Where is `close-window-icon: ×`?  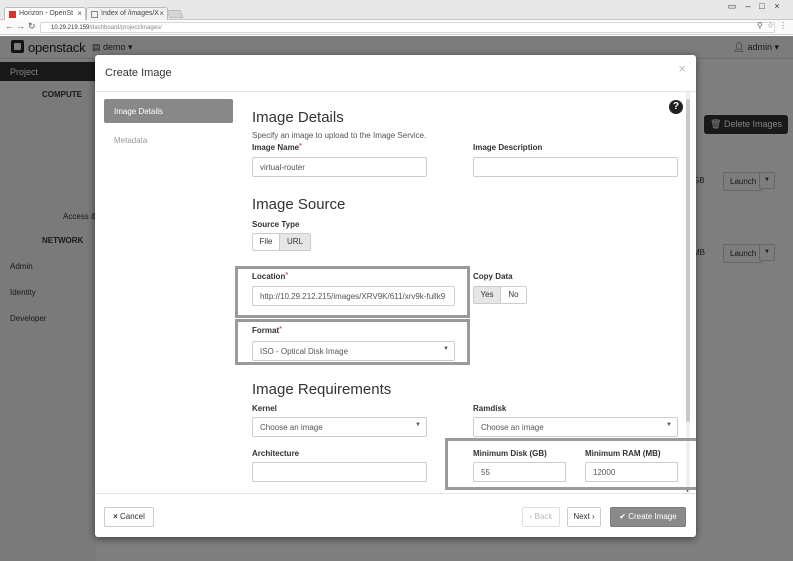
close-window-icon: × is located at coordinates (777, 6).